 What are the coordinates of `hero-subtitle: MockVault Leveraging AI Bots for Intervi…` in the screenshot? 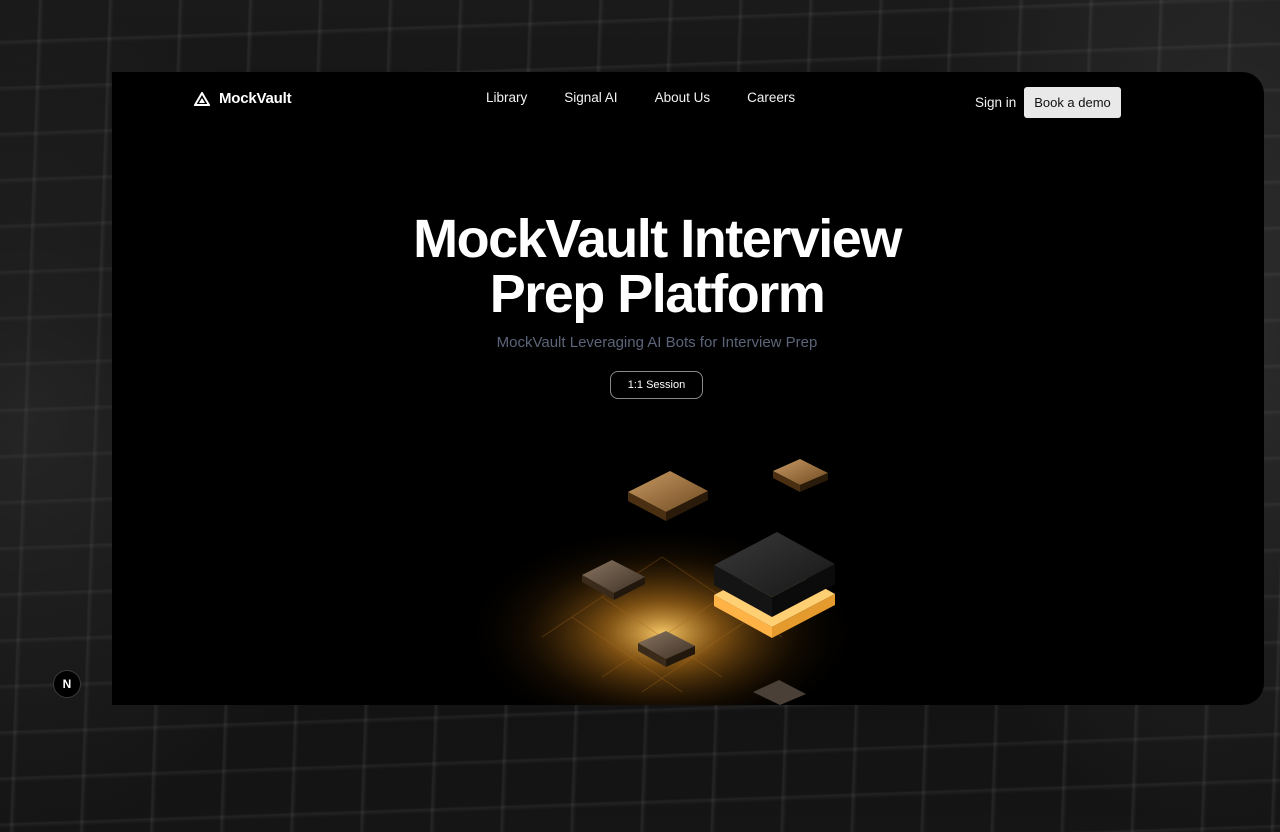 It's located at (657, 342).